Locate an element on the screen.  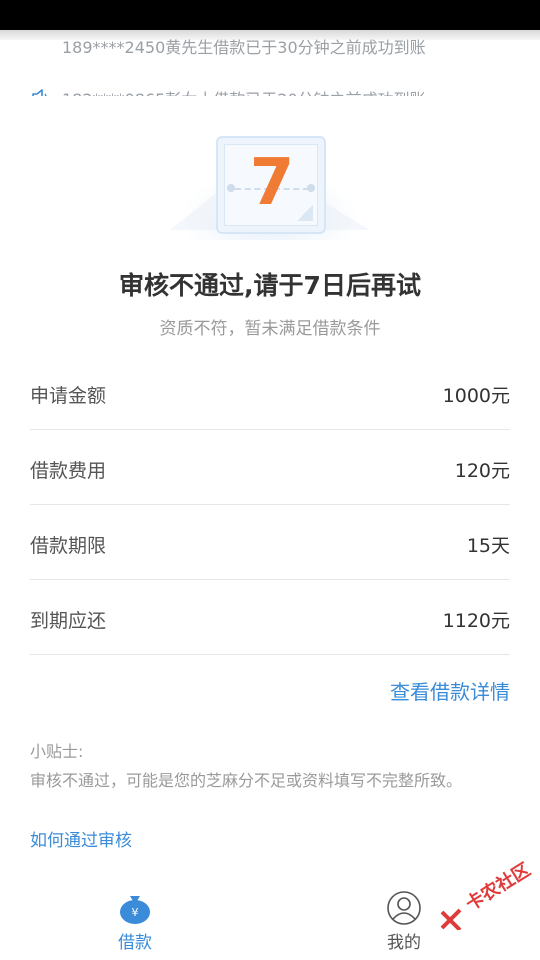
detail-row-amount: 申请金额 1000元 is located at coordinates (270, 392).